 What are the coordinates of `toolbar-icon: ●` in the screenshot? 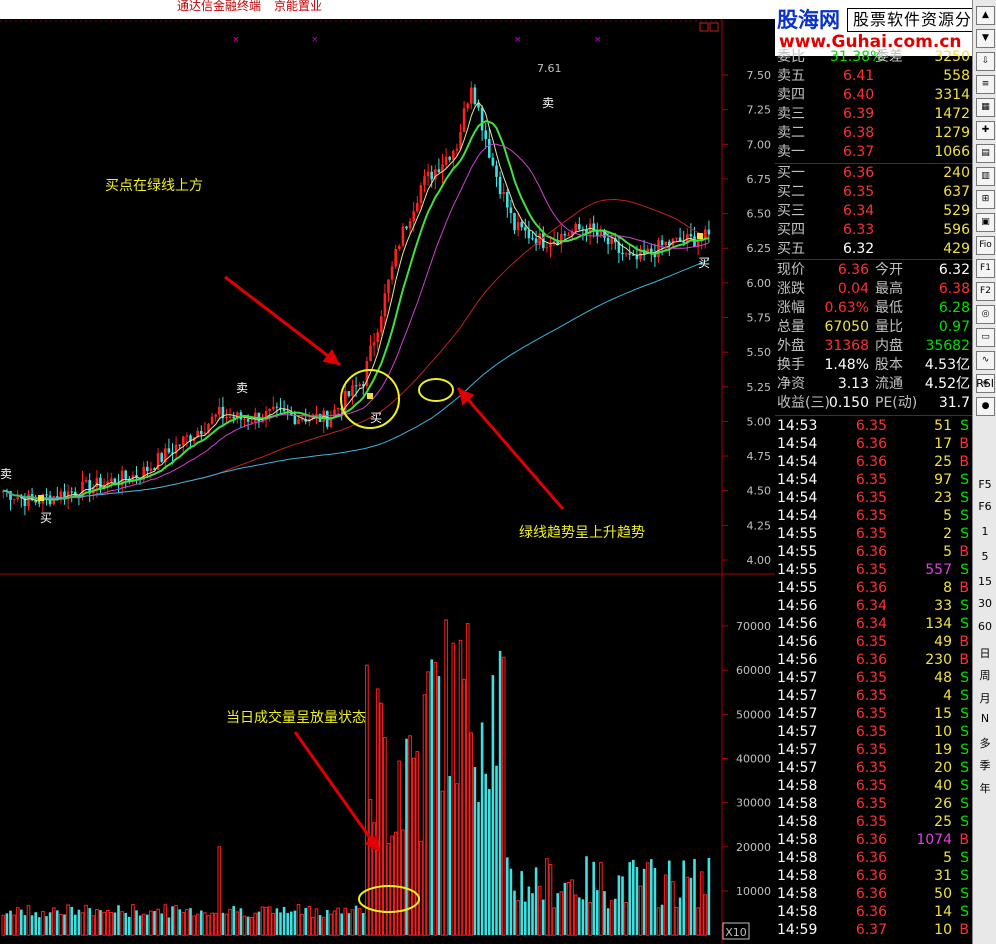 It's located at (985, 406).